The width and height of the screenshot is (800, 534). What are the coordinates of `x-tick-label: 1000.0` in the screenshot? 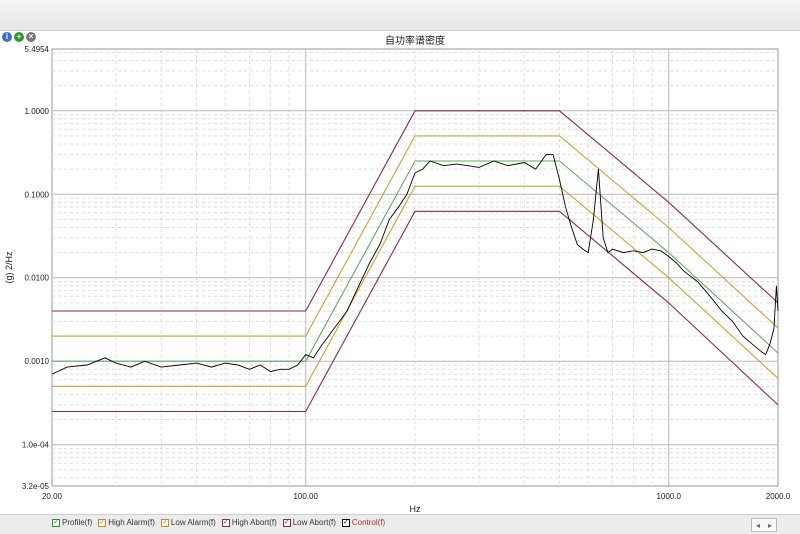 It's located at (668, 496).